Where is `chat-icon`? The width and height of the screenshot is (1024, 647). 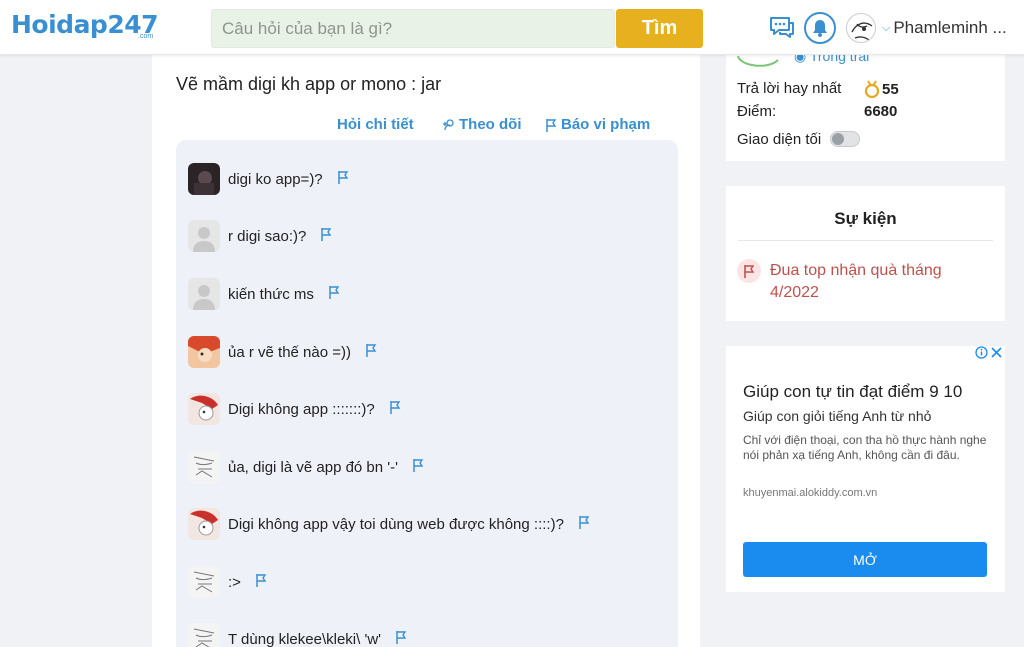 chat-icon is located at coordinates (782, 28).